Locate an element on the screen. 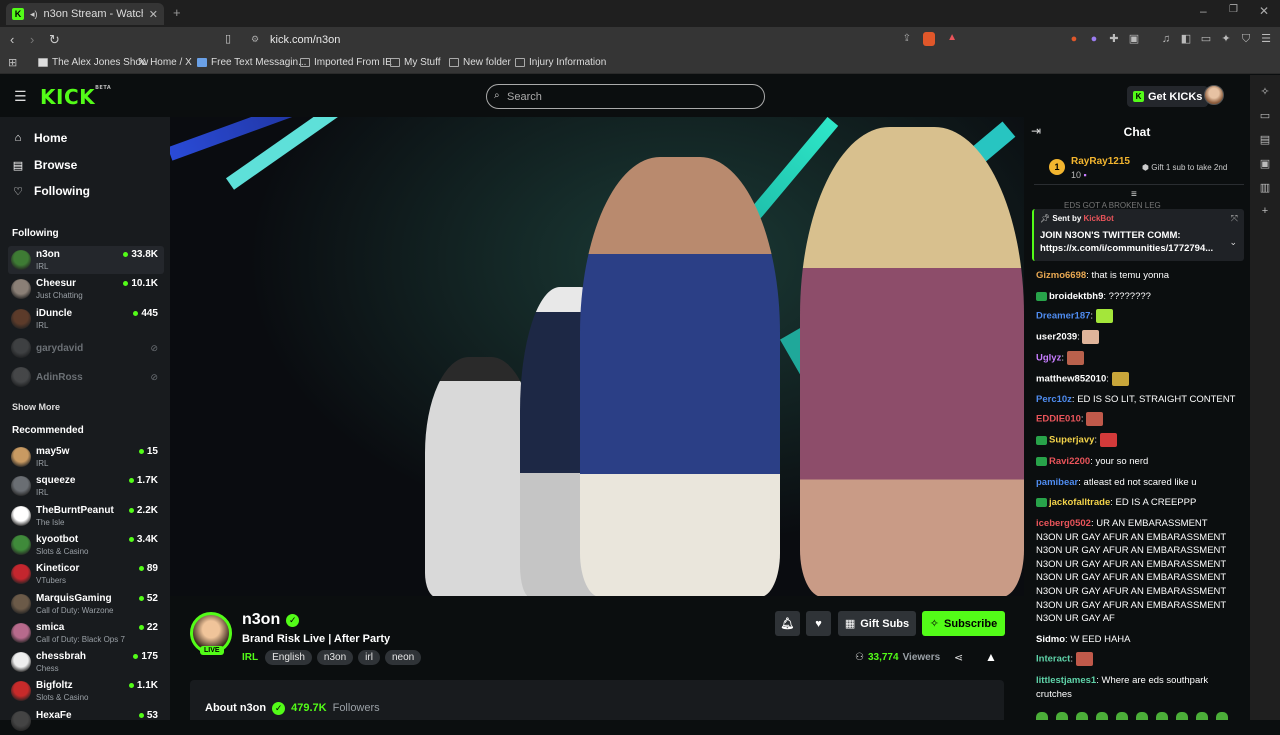 This screenshot has width=1280, height=735. gift-subs-button: ▦ Gift Subs is located at coordinates (877, 623).